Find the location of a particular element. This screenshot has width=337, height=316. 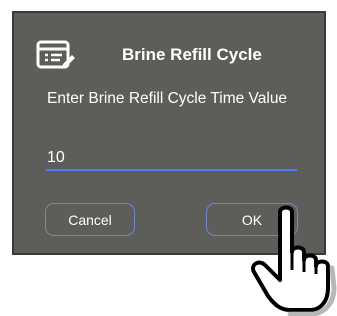

edit-document-icon is located at coordinates (55, 54).